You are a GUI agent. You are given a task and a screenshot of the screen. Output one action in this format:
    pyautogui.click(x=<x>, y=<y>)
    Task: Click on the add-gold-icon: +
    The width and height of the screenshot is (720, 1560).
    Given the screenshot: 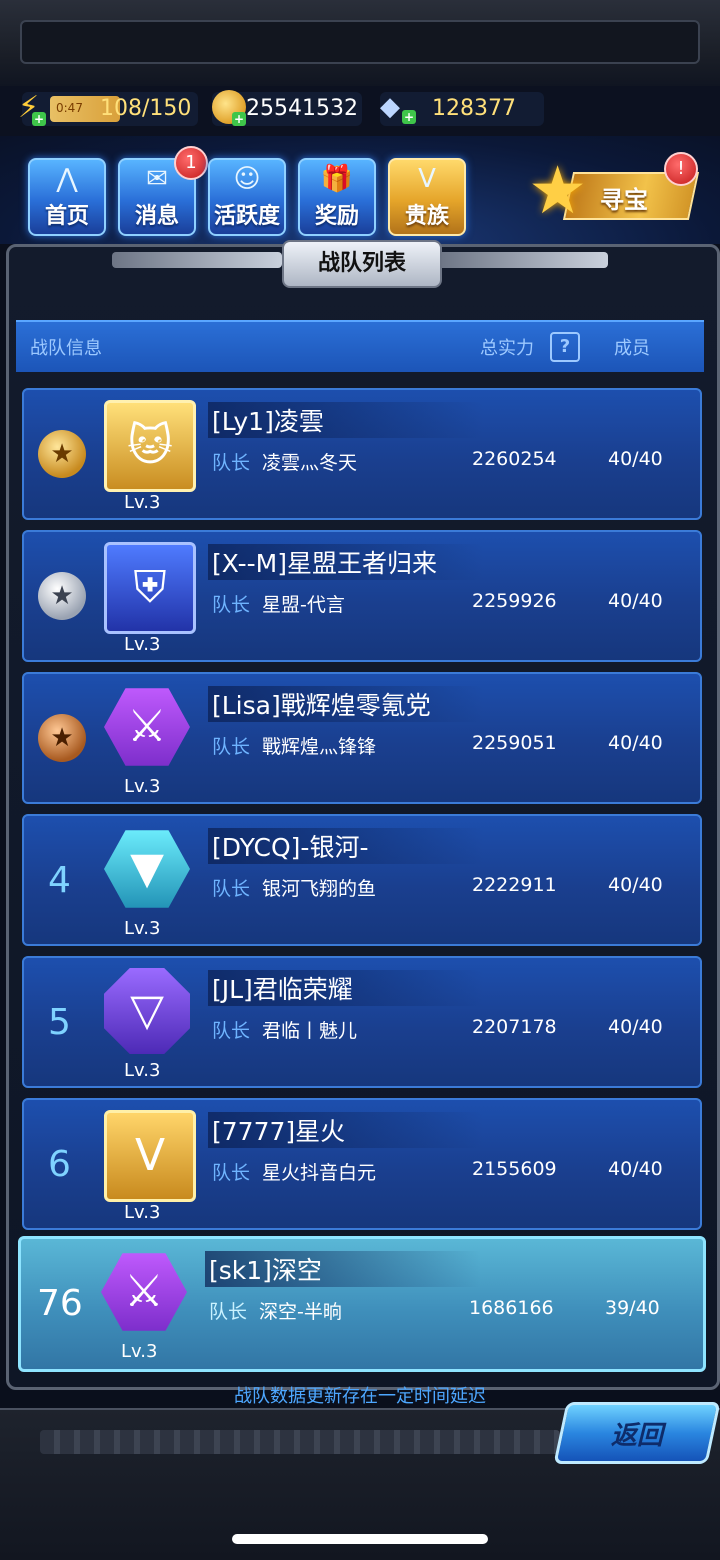 What is the action you would take?
    pyautogui.click(x=239, y=119)
    